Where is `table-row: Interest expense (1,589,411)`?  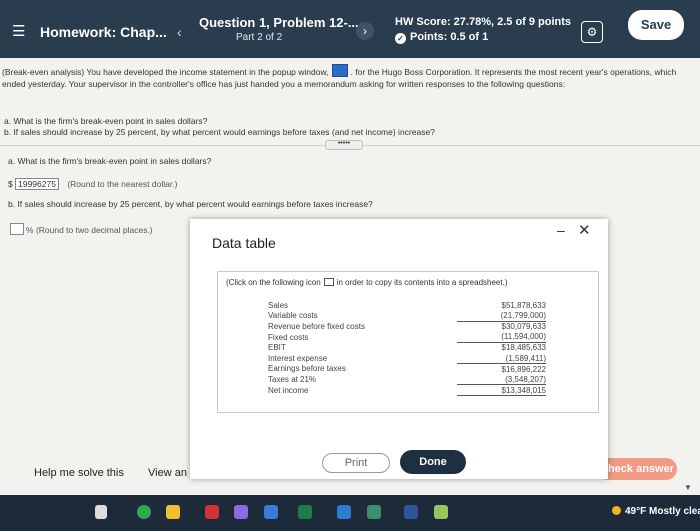
table-row: Interest expense (1,589,411) is located at coordinates (407, 358).